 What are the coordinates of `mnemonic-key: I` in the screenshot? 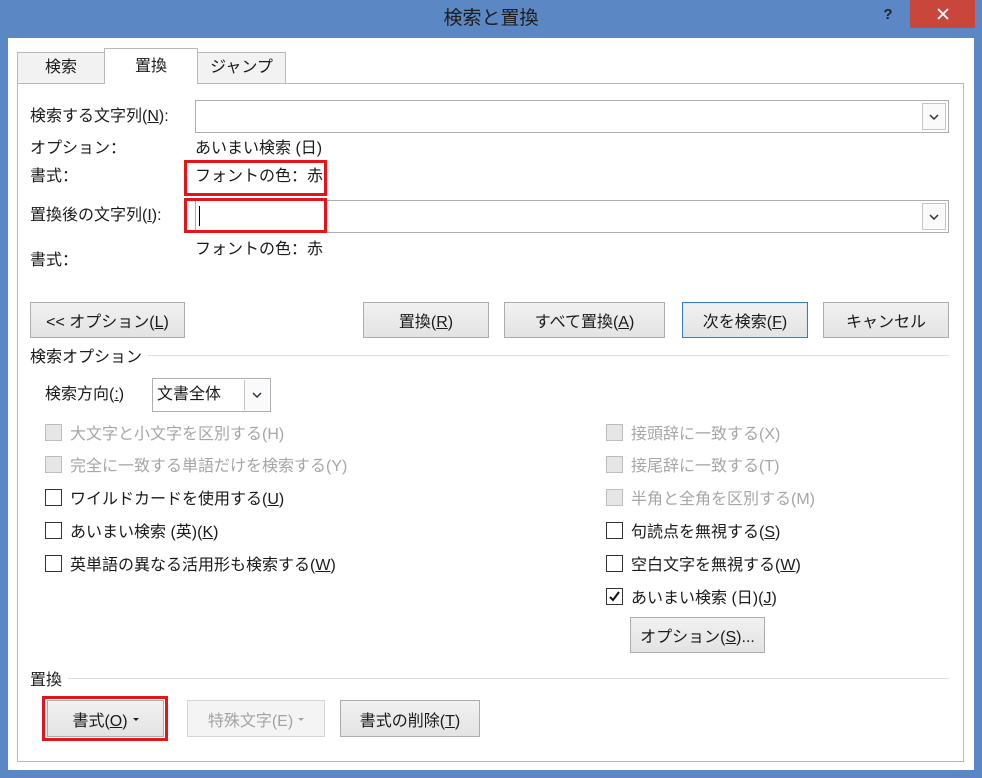 It's located at (149, 215).